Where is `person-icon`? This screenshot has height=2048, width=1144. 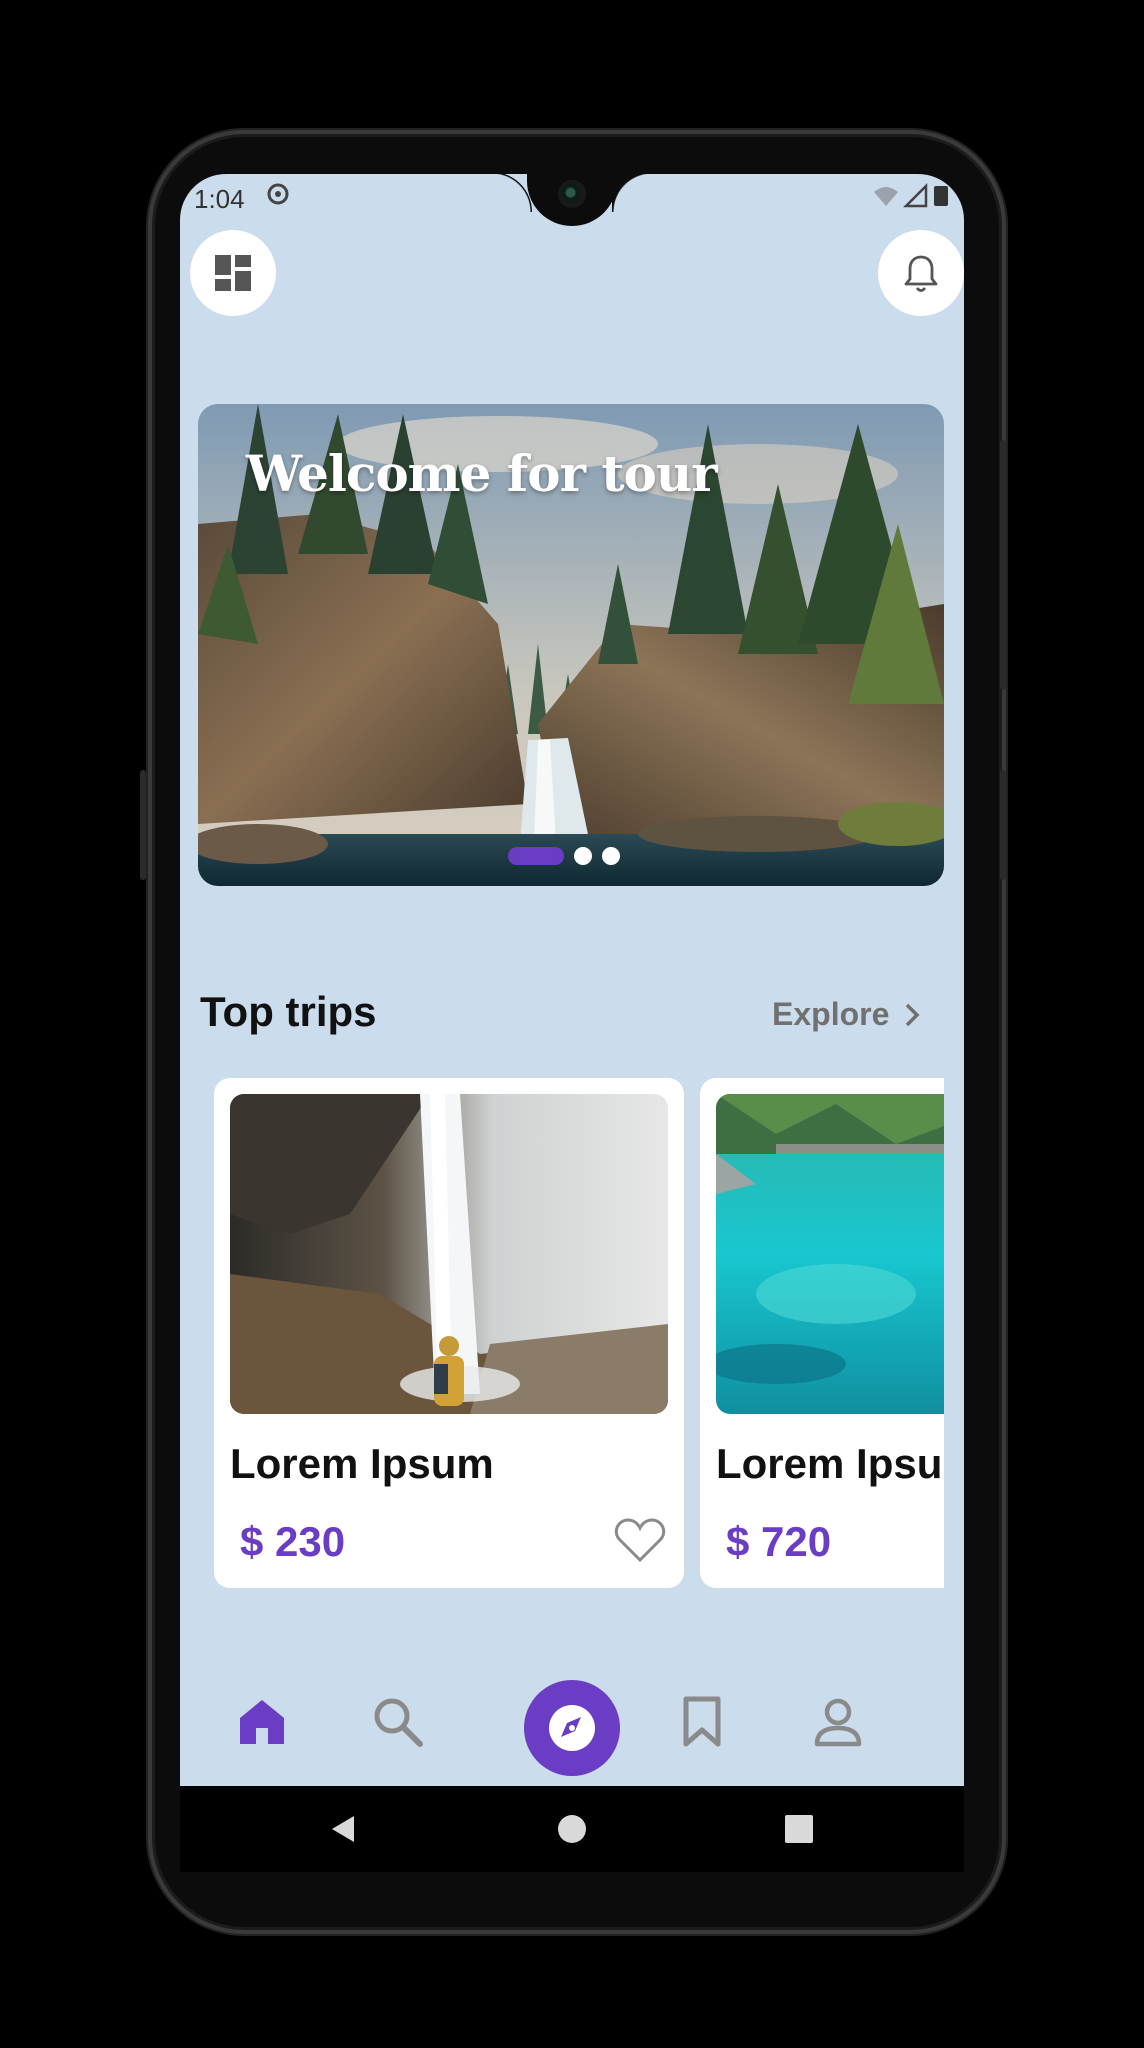 person-icon is located at coordinates (838, 1722).